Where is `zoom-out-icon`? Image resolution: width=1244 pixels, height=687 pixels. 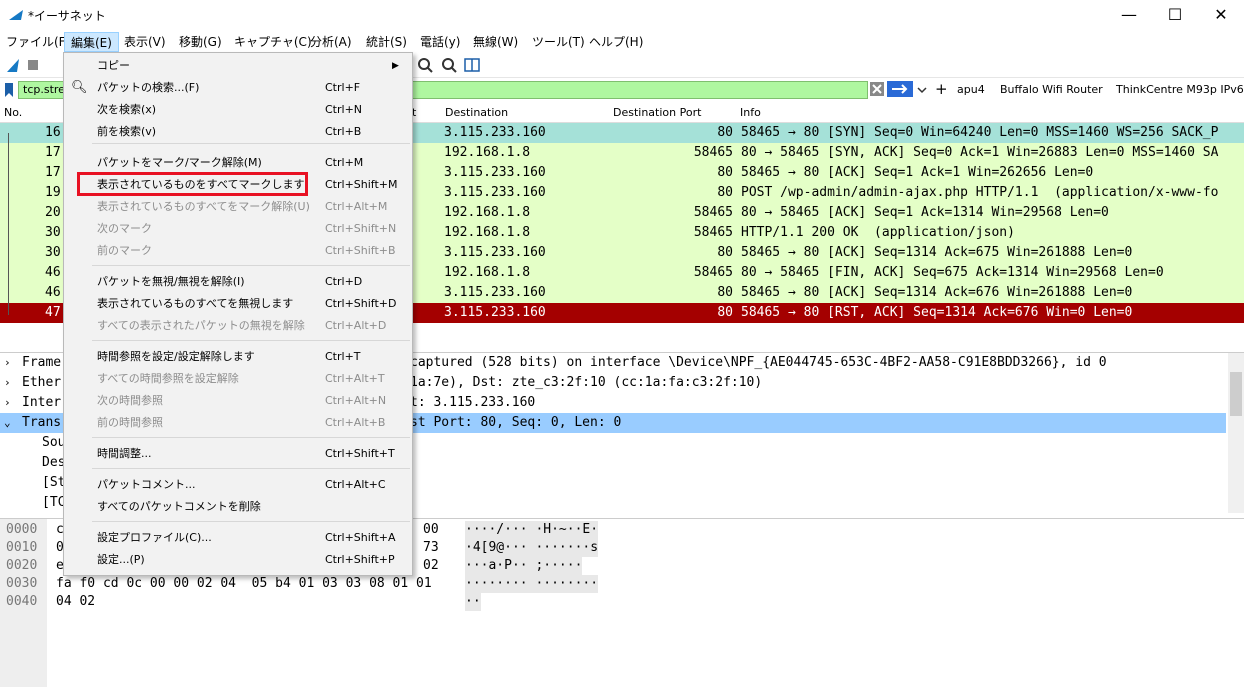 zoom-out-icon is located at coordinates (449, 65).